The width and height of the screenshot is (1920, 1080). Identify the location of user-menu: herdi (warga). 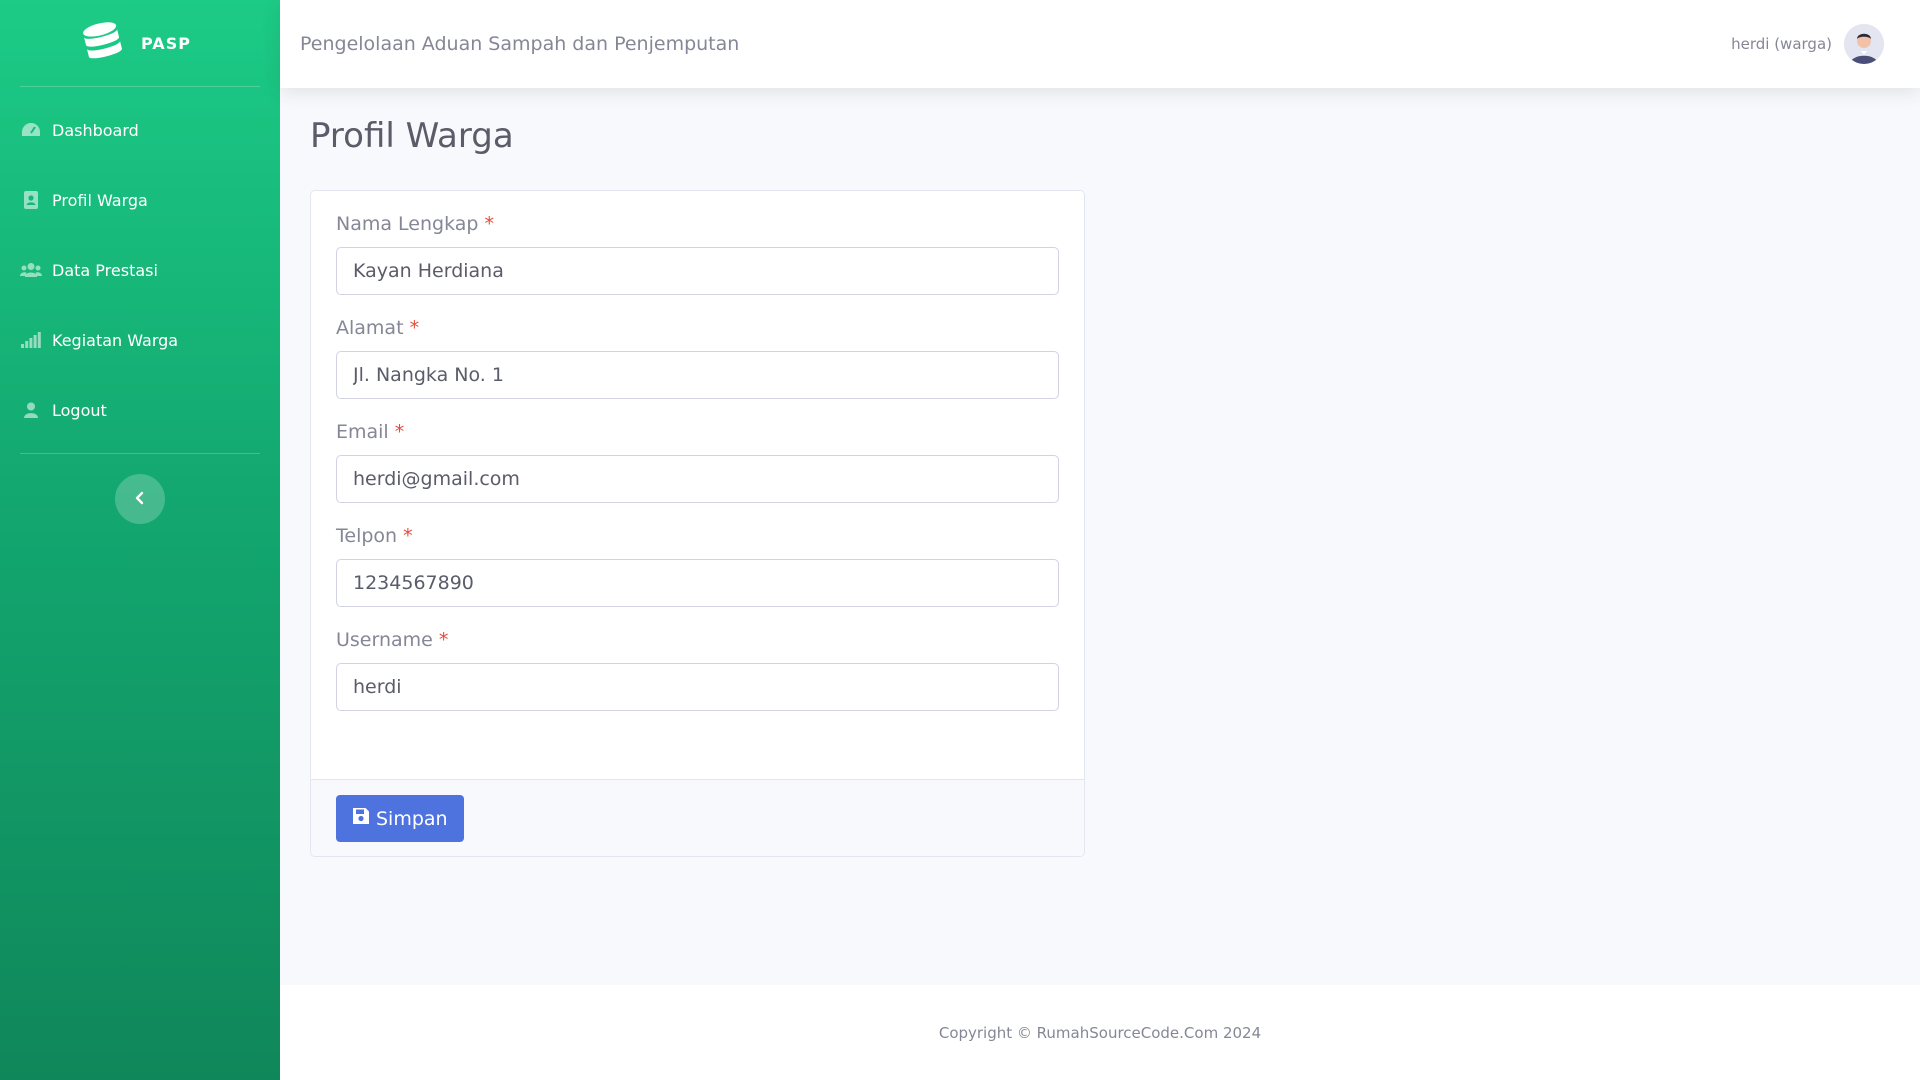
(1815, 44).